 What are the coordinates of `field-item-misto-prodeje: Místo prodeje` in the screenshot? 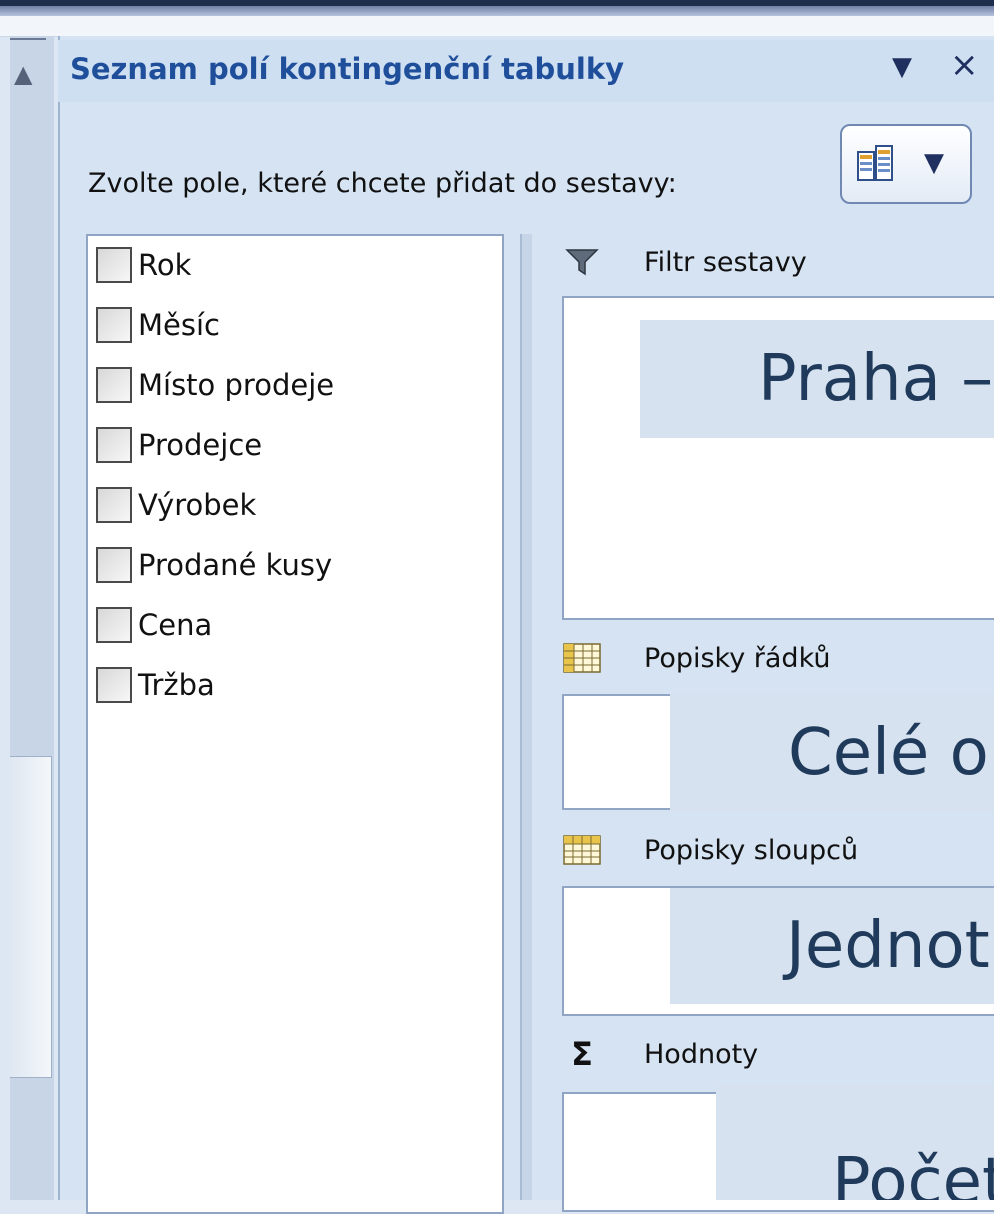 It's located at (215, 385).